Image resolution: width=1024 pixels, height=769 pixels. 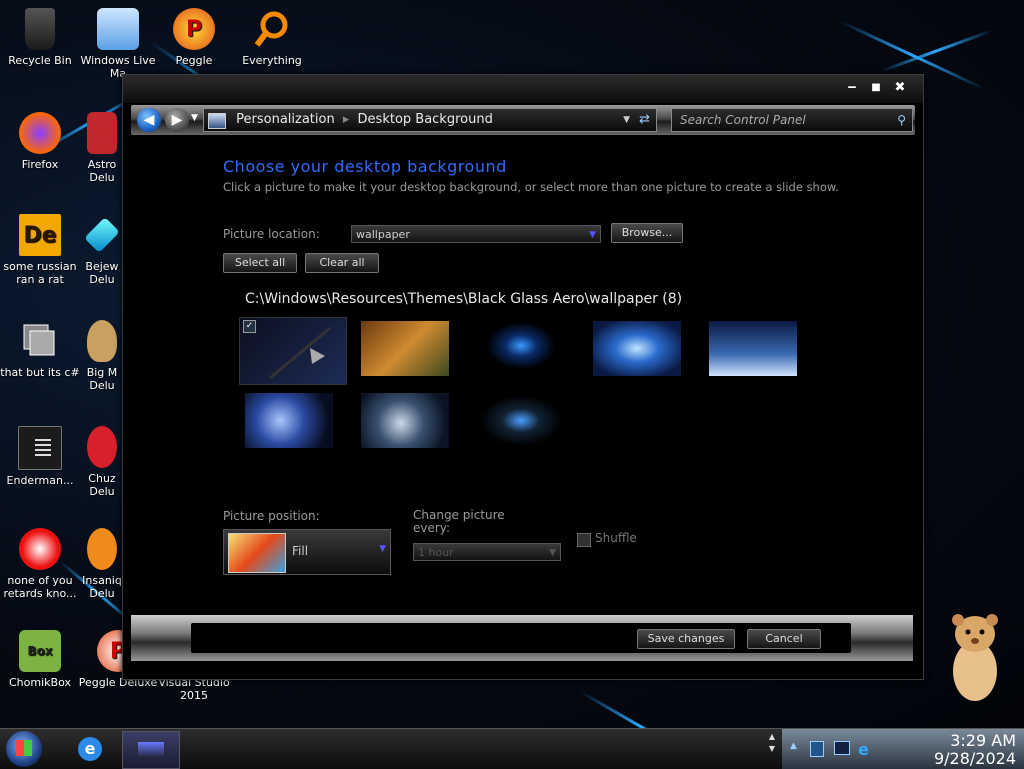 What do you see at coordinates (626, 120) in the screenshot?
I see `address-dropdown-icon: ▼` at bounding box center [626, 120].